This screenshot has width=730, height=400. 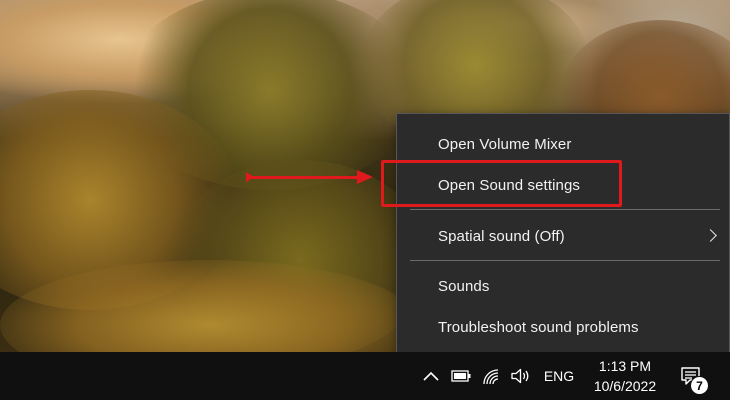 What do you see at coordinates (563, 286) in the screenshot?
I see `menu-item-sounds: Sounds` at bounding box center [563, 286].